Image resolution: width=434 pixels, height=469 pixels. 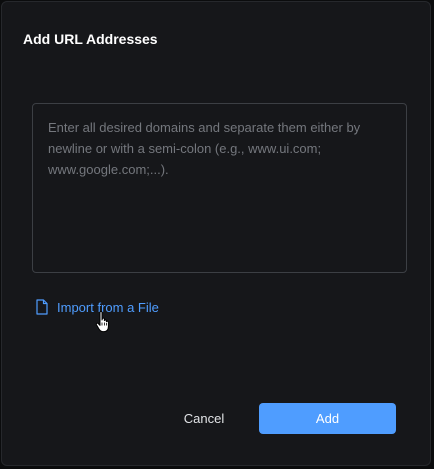 What do you see at coordinates (42, 307) in the screenshot?
I see `file-icon` at bounding box center [42, 307].